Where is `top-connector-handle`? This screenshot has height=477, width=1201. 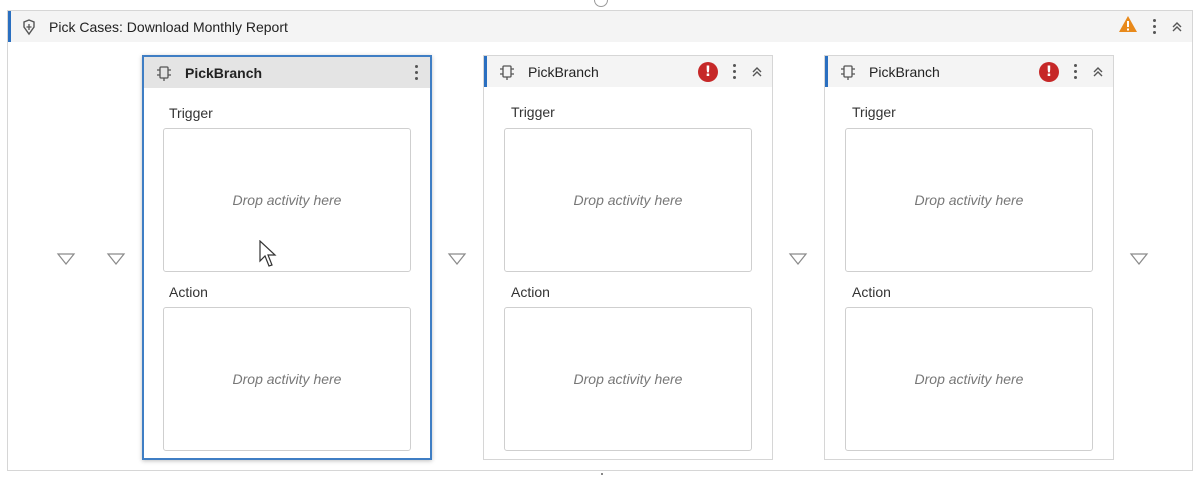 top-connector-handle is located at coordinates (601, 3).